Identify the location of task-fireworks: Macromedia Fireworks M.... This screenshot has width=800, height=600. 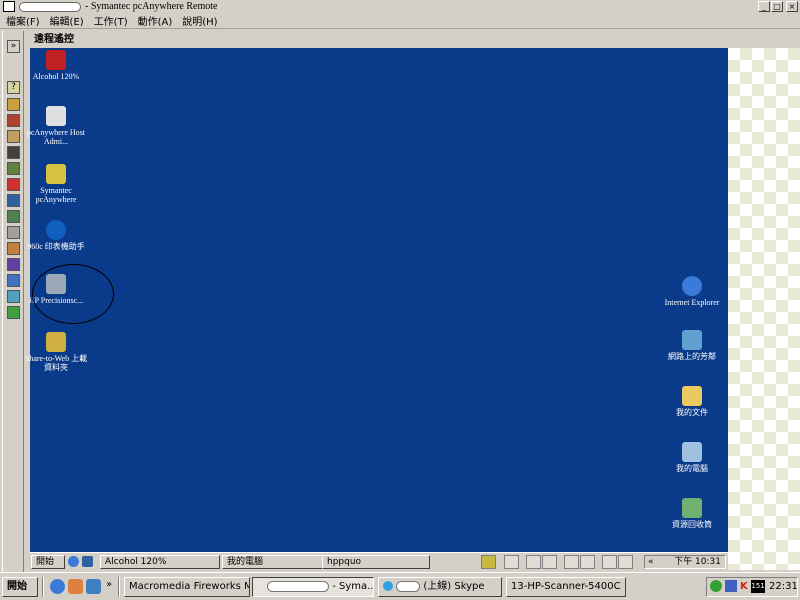
(187, 587).